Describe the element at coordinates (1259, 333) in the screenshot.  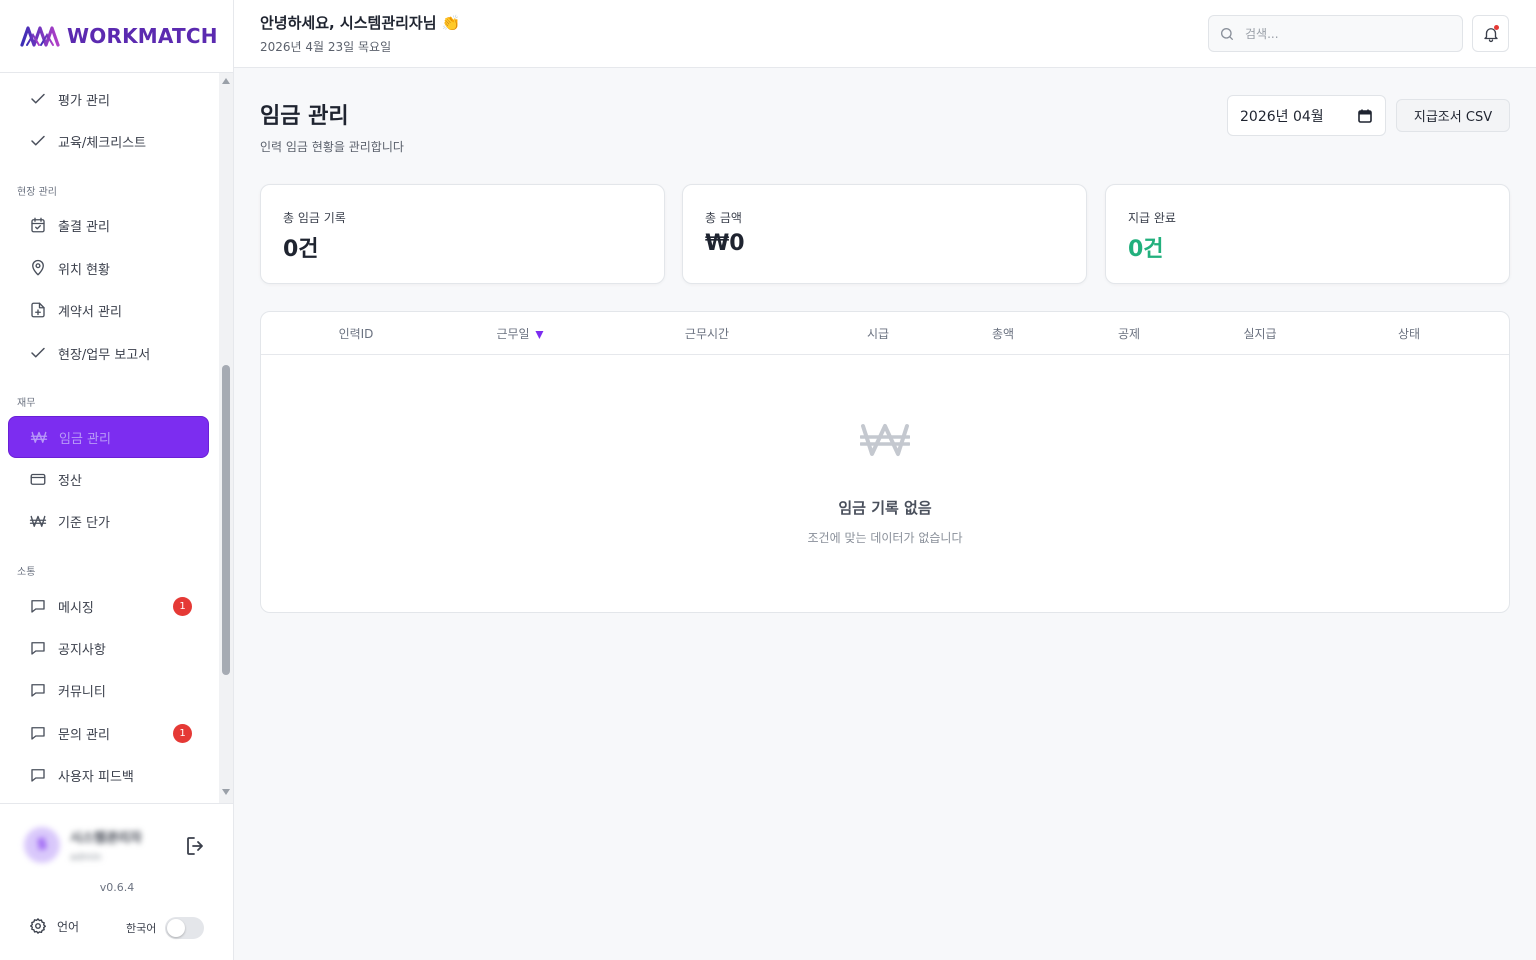
I see `column-header-net-pay: 실지급` at that location.